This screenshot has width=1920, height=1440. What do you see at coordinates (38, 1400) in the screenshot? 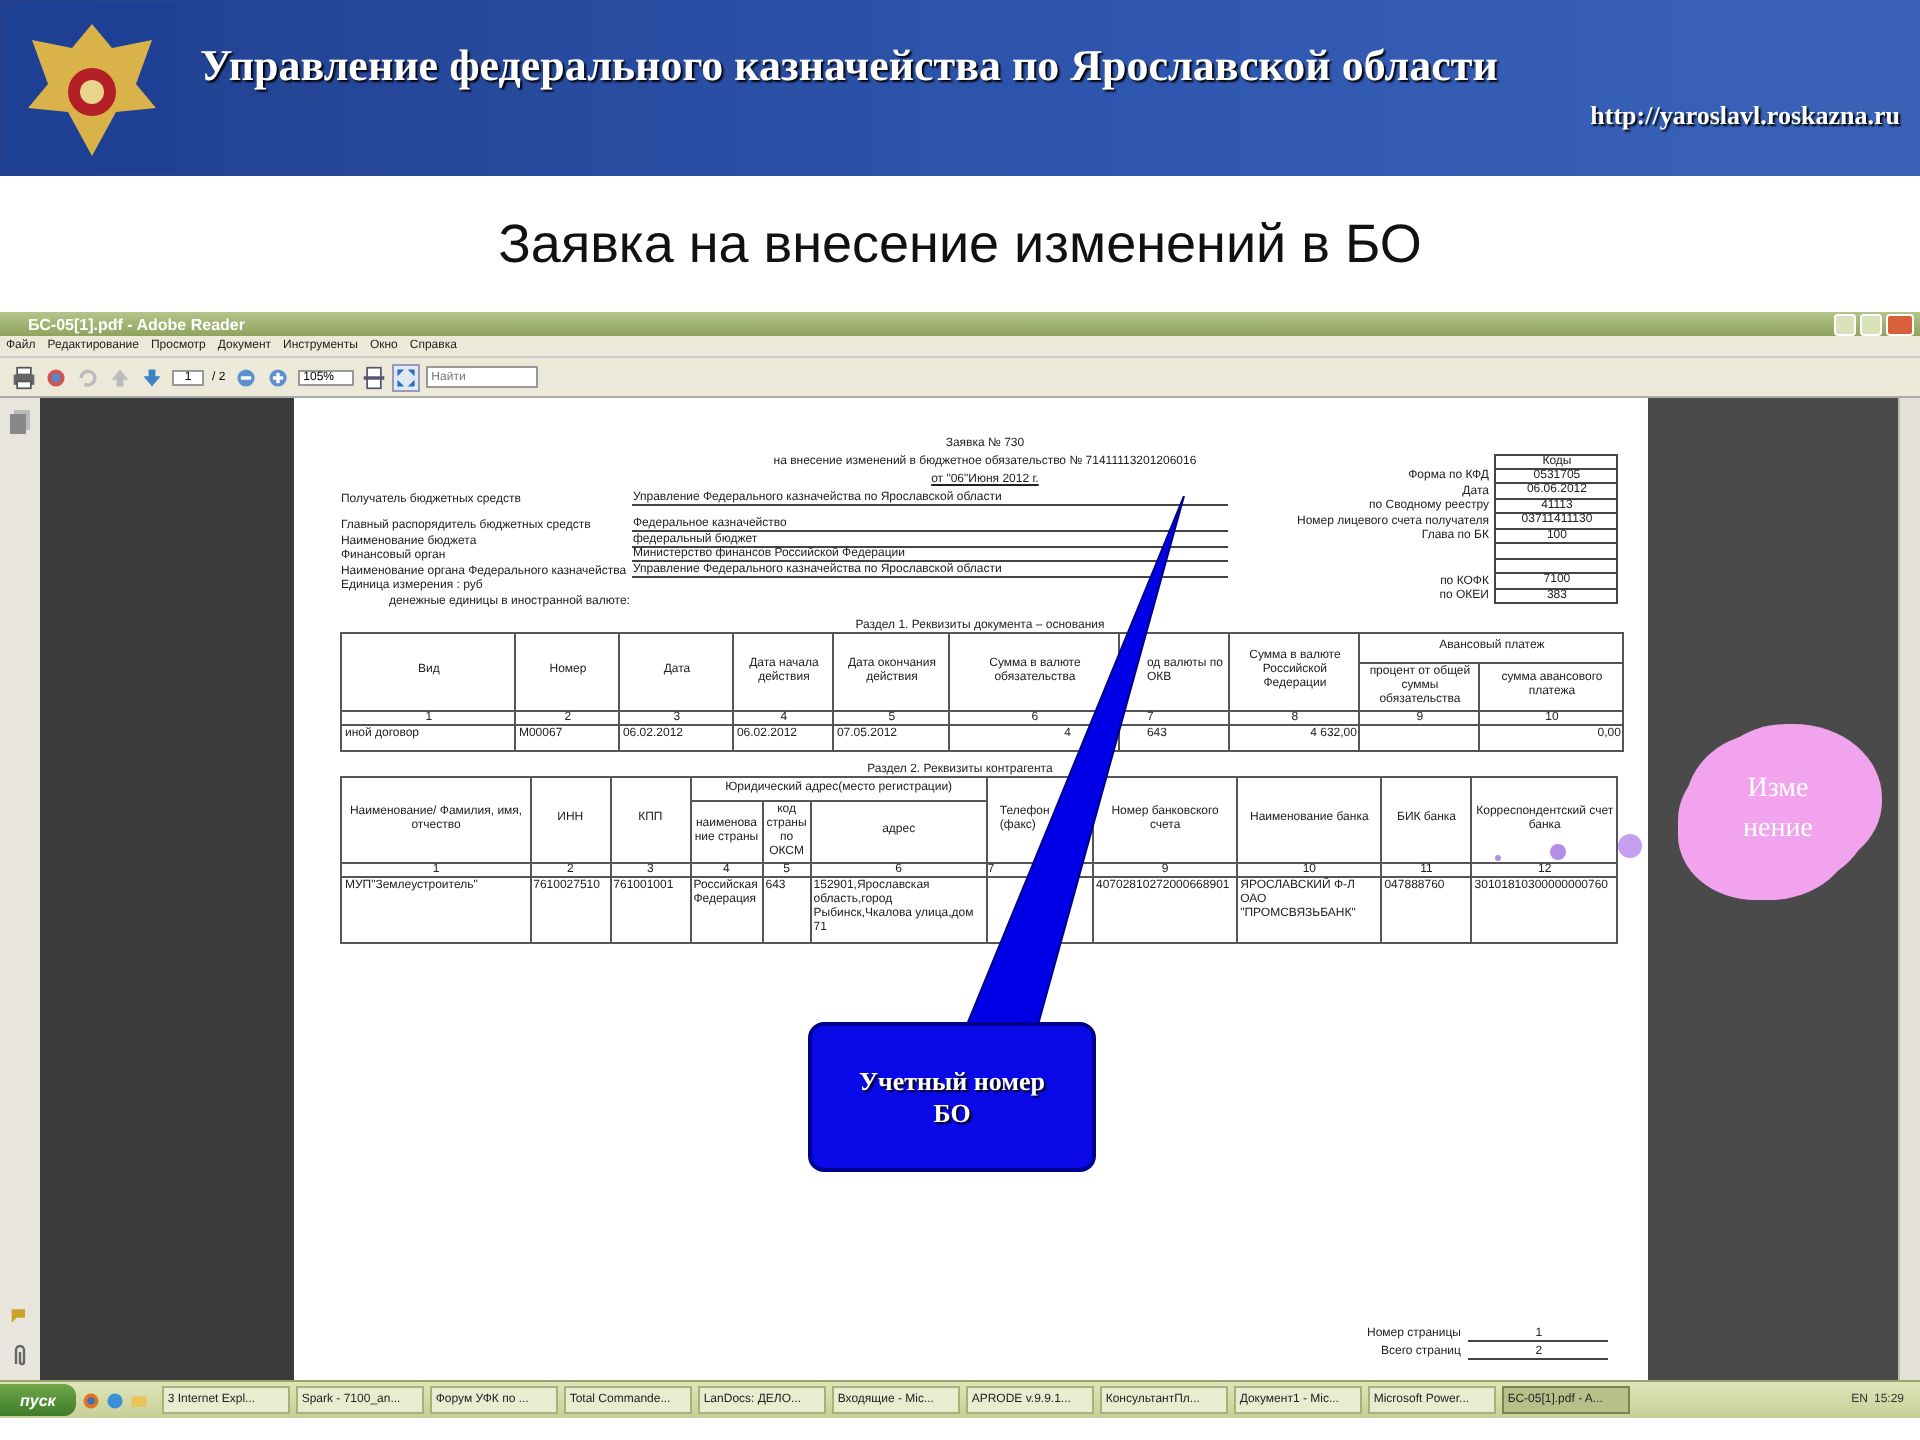
I see `start-button: пуск` at bounding box center [38, 1400].